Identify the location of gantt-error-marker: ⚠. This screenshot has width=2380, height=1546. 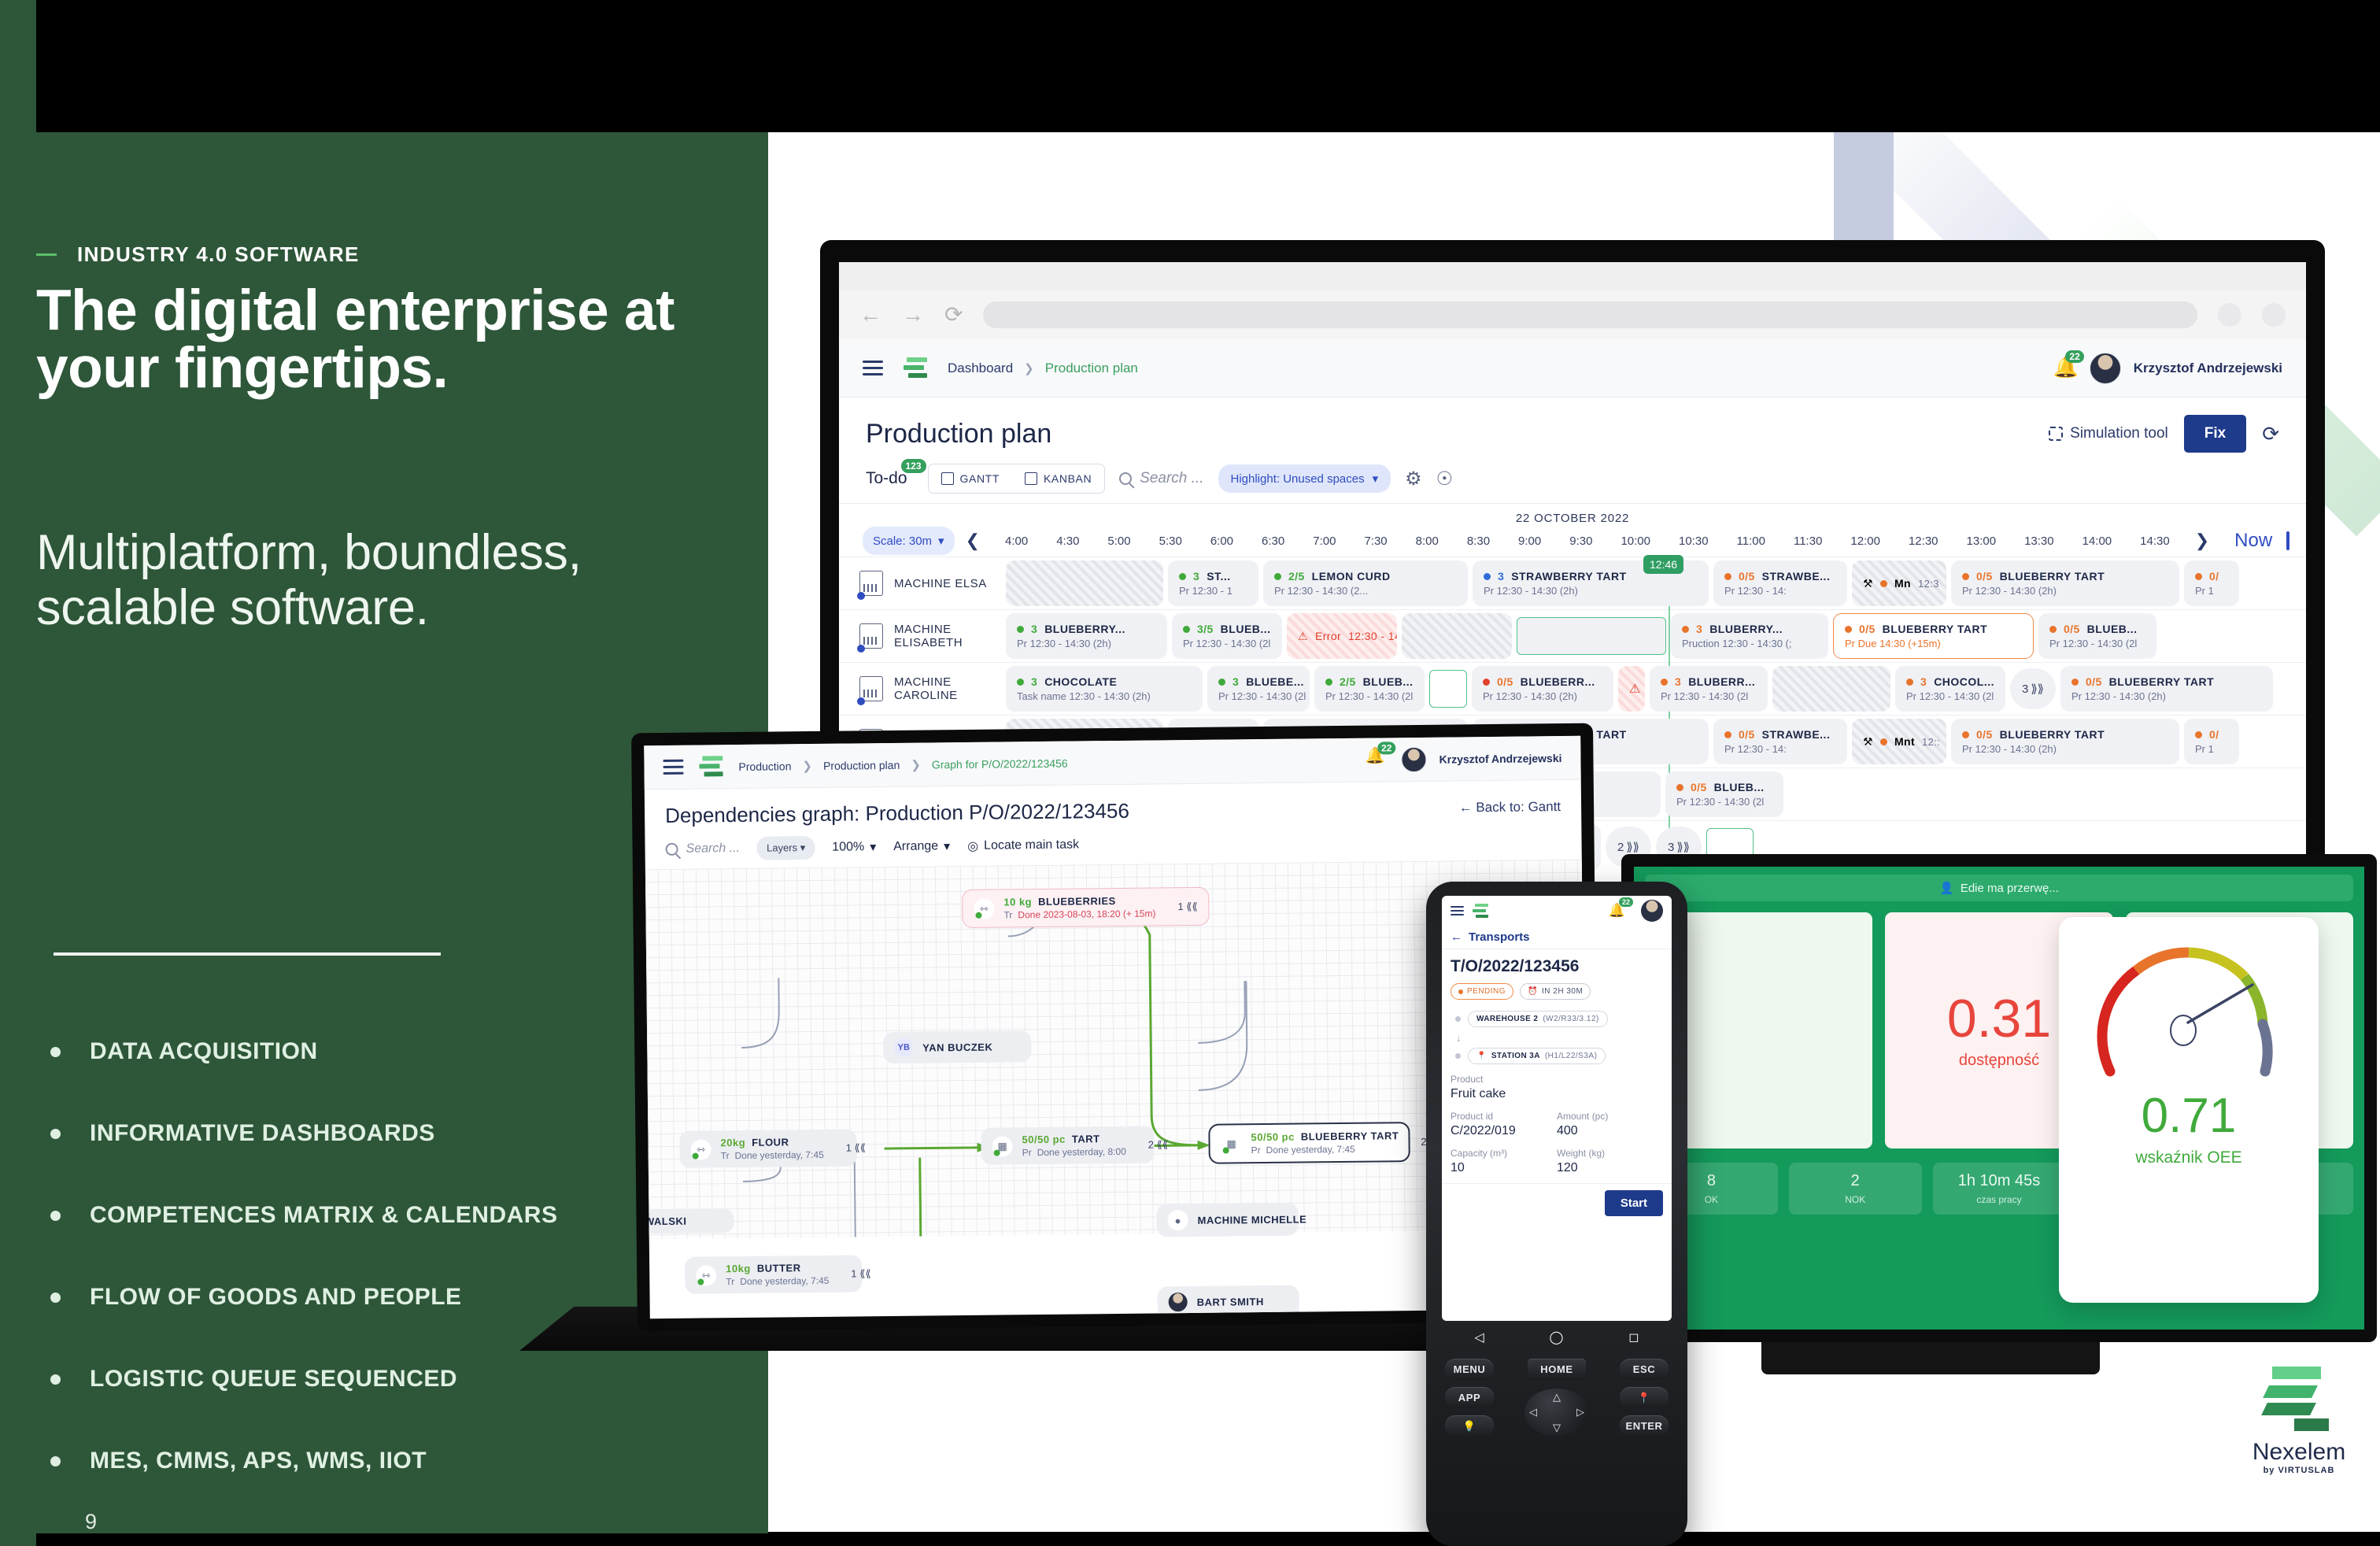
(1632, 689).